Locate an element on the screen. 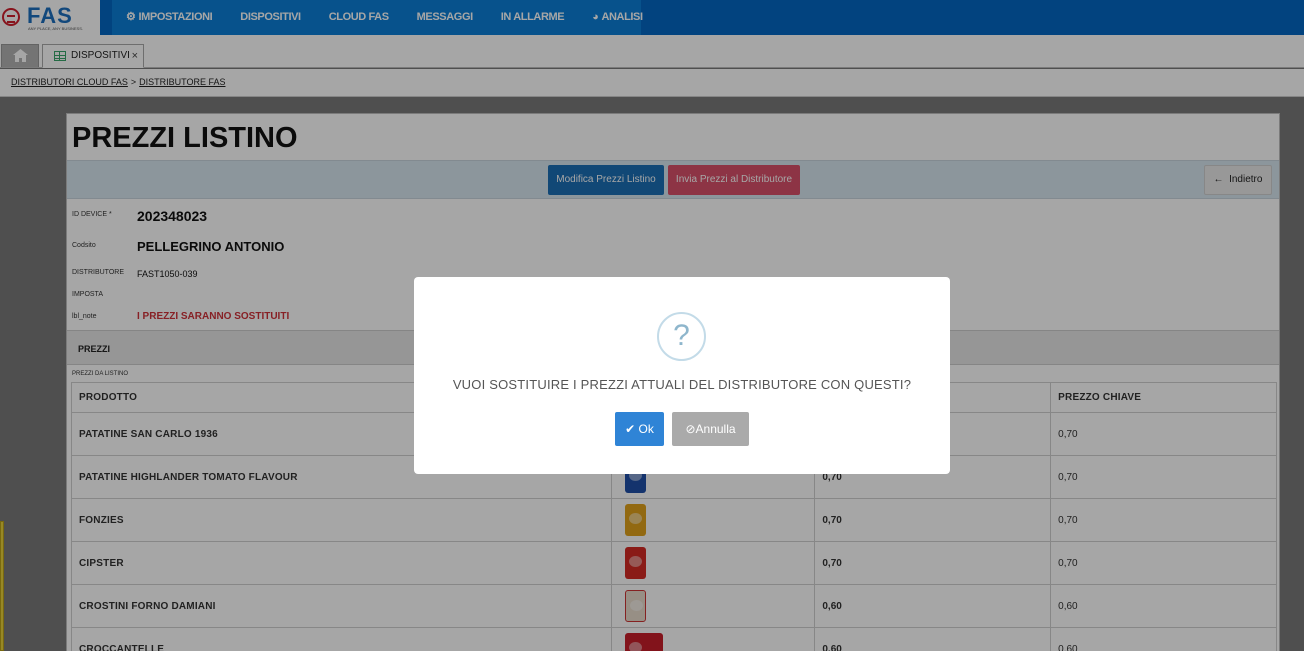 This screenshot has height=651, width=1304. check-icon: ✔ is located at coordinates (630, 429).